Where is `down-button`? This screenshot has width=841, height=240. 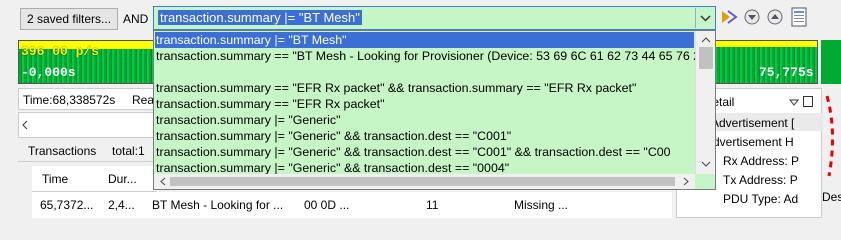
down-button is located at coordinates (752, 17).